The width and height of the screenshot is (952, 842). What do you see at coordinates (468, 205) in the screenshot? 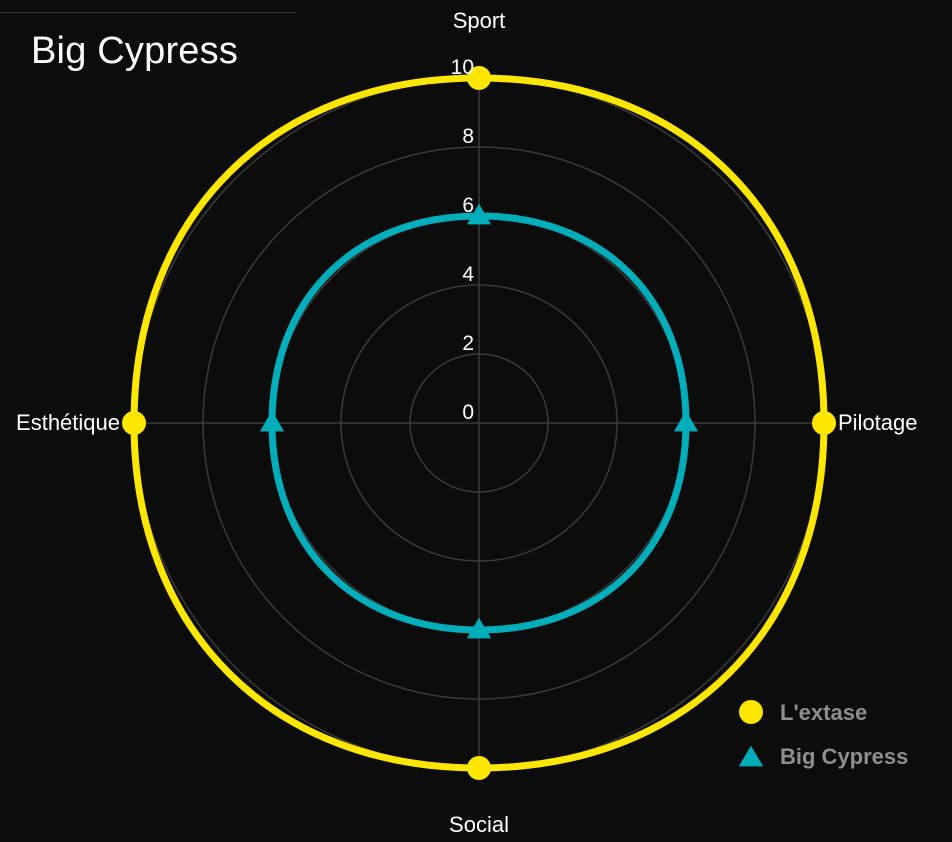
I see `tick-label-4: 6` at bounding box center [468, 205].